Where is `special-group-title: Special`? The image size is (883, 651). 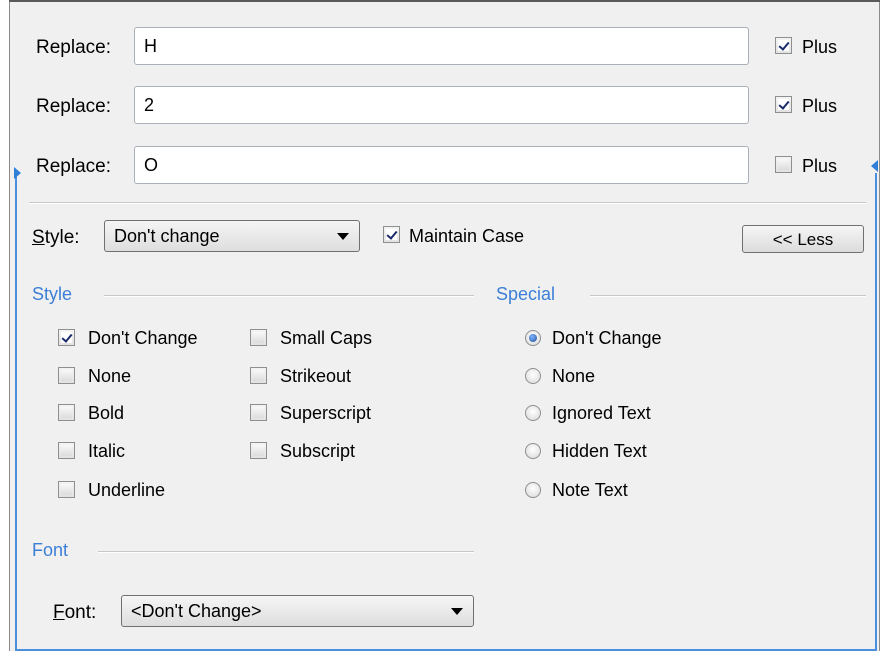
special-group-title: Special is located at coordinates (526, 294).